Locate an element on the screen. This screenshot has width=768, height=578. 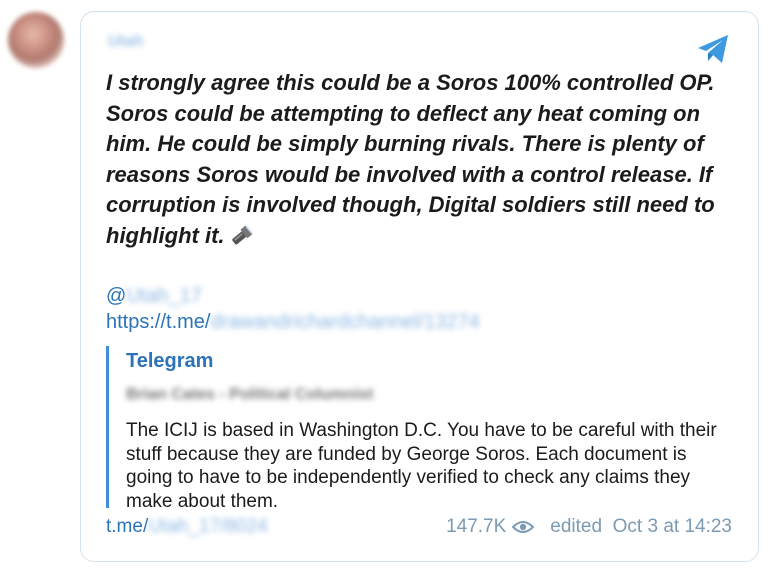
preview-site-name: Telegram is located at coordinates (170, 361).